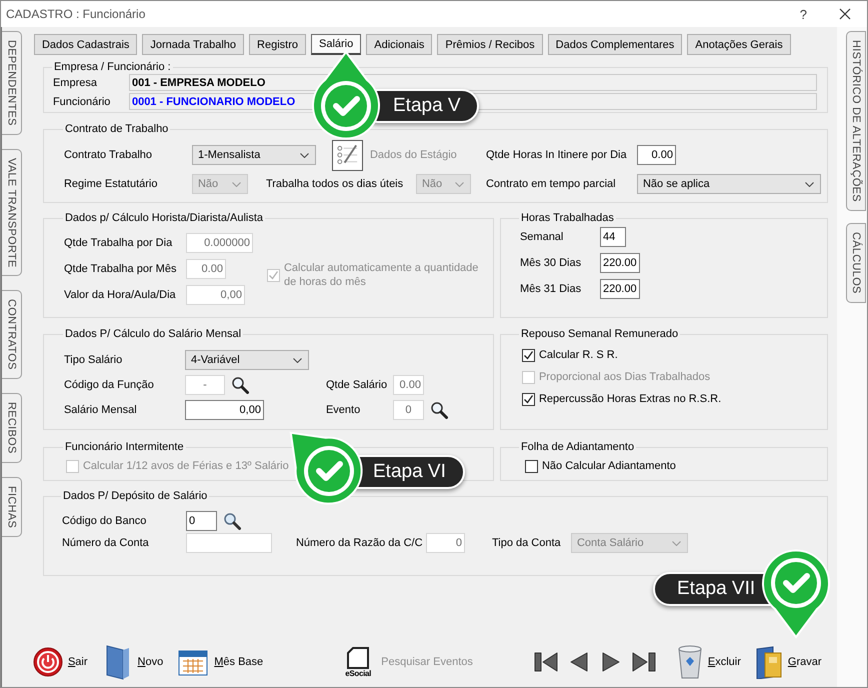  Describe the element at coordinates (600, 334) in the screenshot. I see `section-title: Repouso Semanal Remunerado` at that location.